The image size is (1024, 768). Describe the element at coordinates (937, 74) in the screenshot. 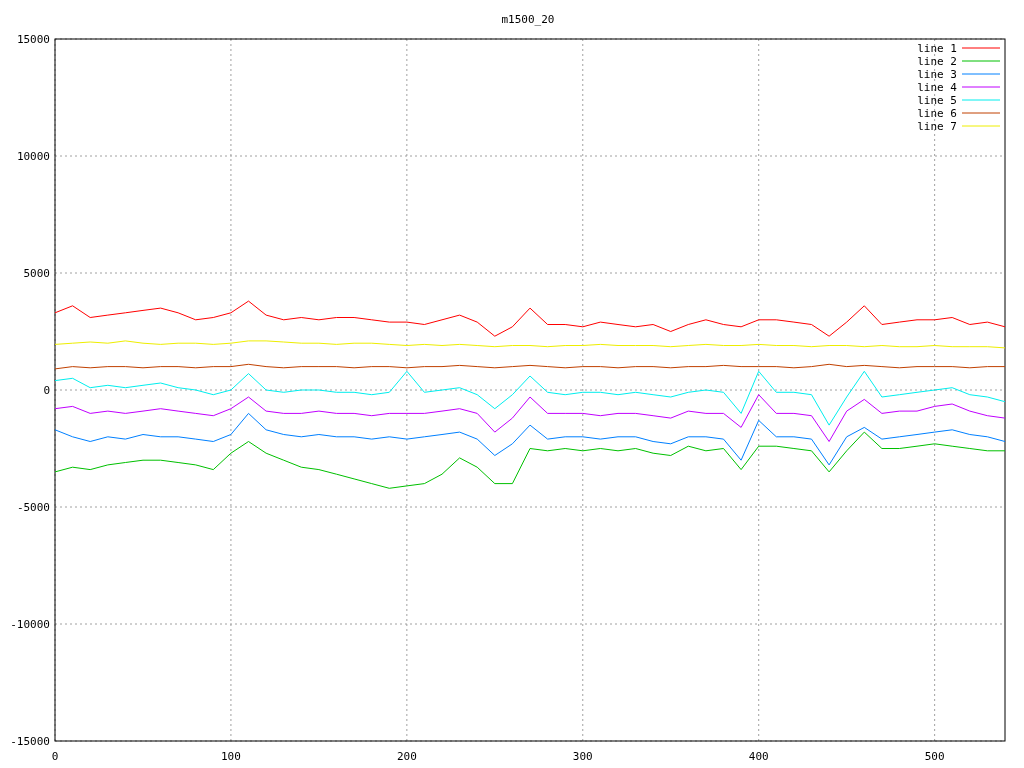

I see `legend-label: line 3` at that location.